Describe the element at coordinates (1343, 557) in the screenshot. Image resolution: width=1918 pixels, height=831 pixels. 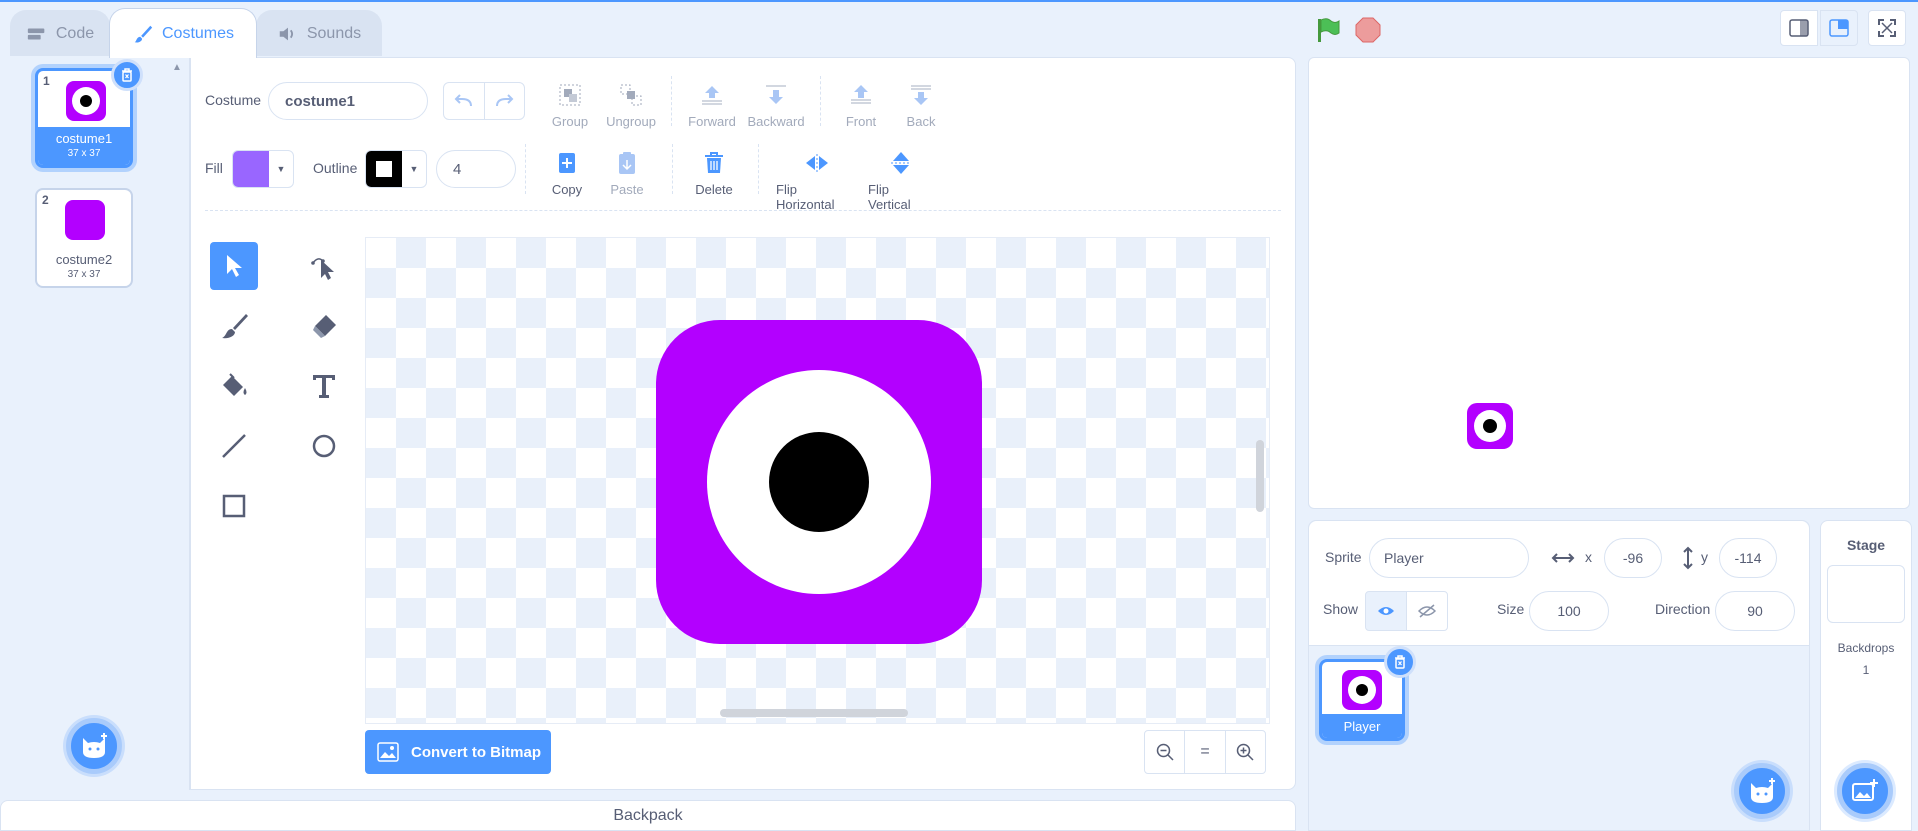
I see `sprite-label: Sprite` at that location.